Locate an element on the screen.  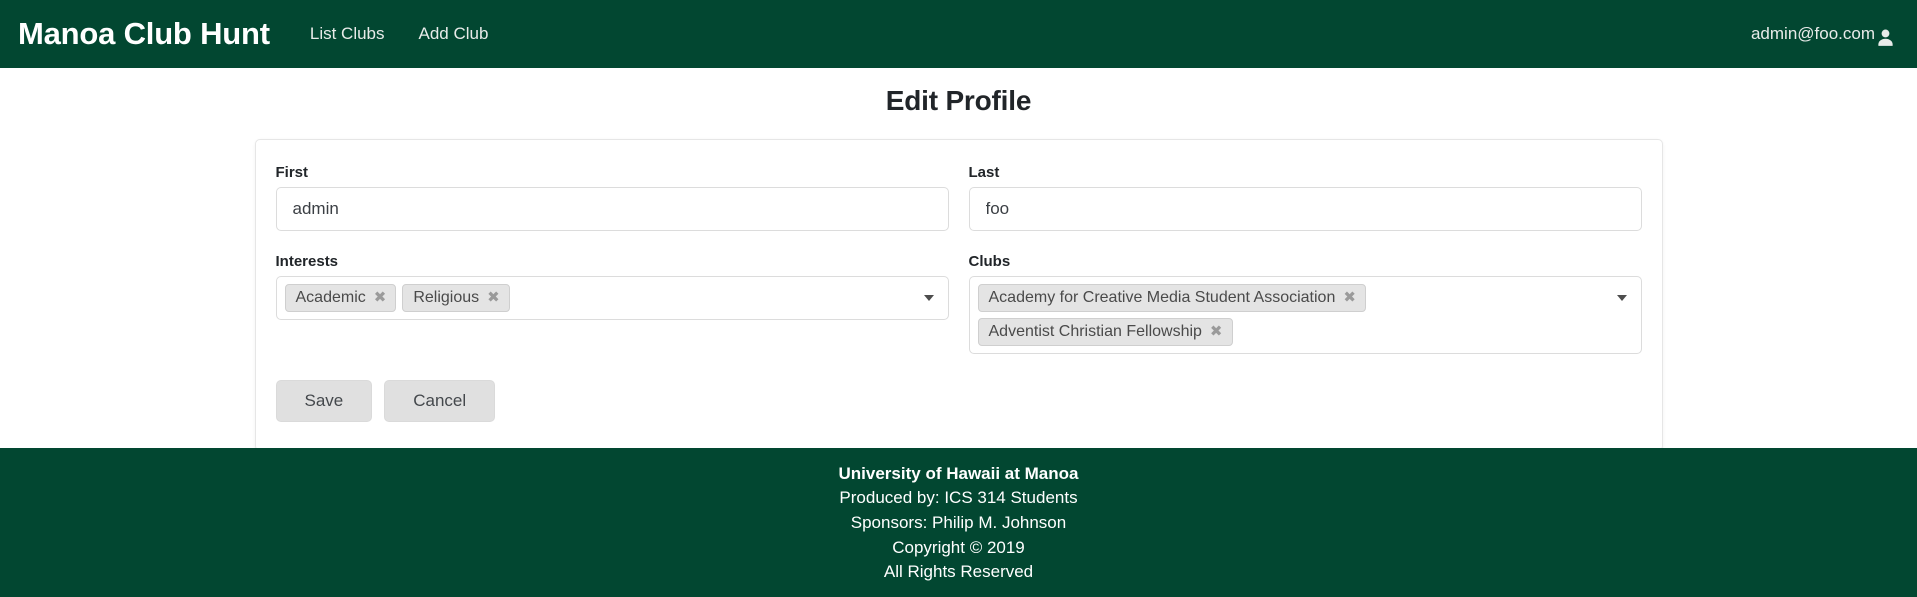
footer-line-rights: All Rights Reserved is located at coordinates (958, 572).